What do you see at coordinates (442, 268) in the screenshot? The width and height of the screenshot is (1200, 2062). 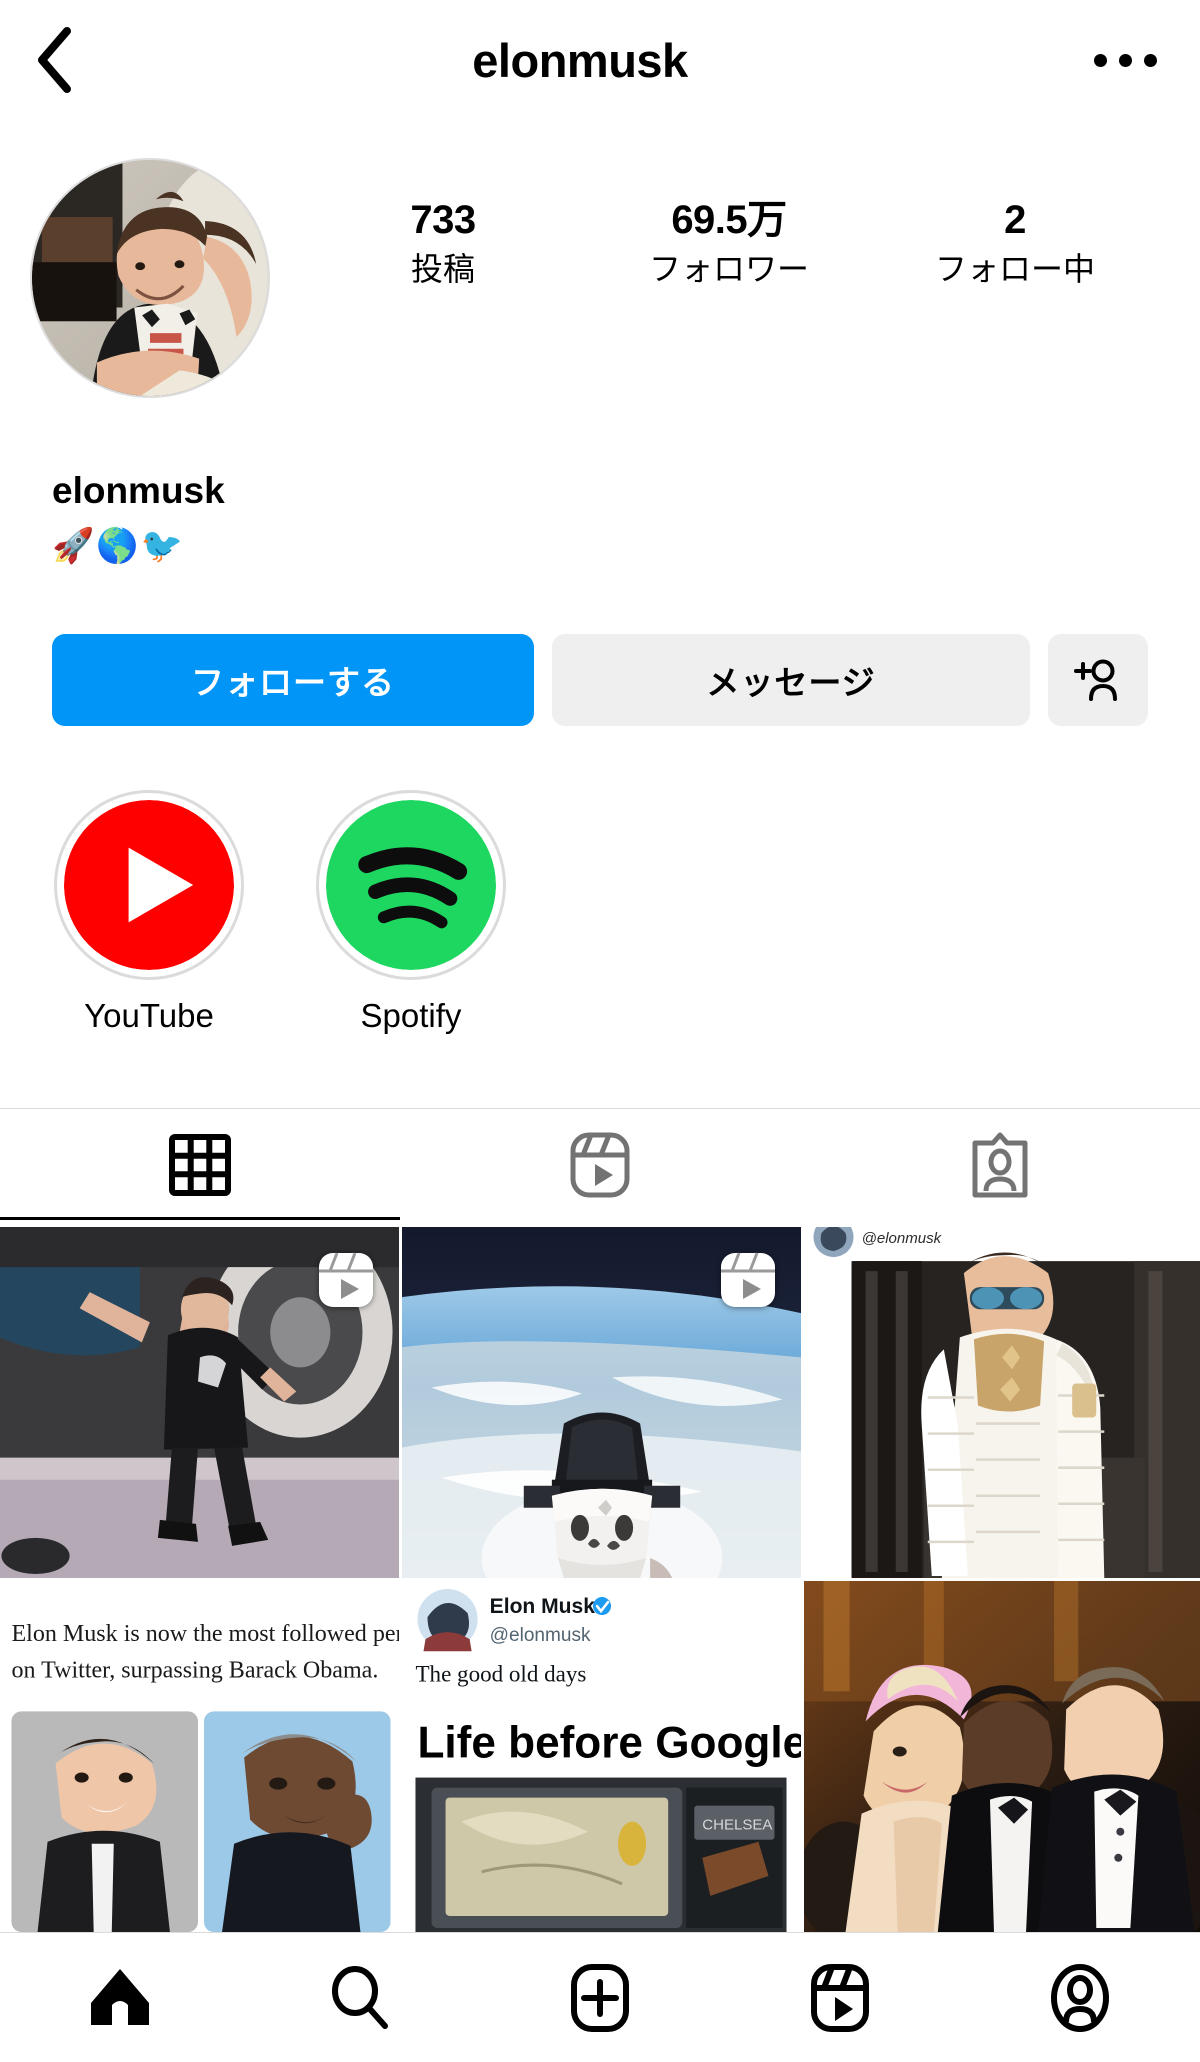 I see `stat-posts-label: 投稿` at bounding box center [442, 268].